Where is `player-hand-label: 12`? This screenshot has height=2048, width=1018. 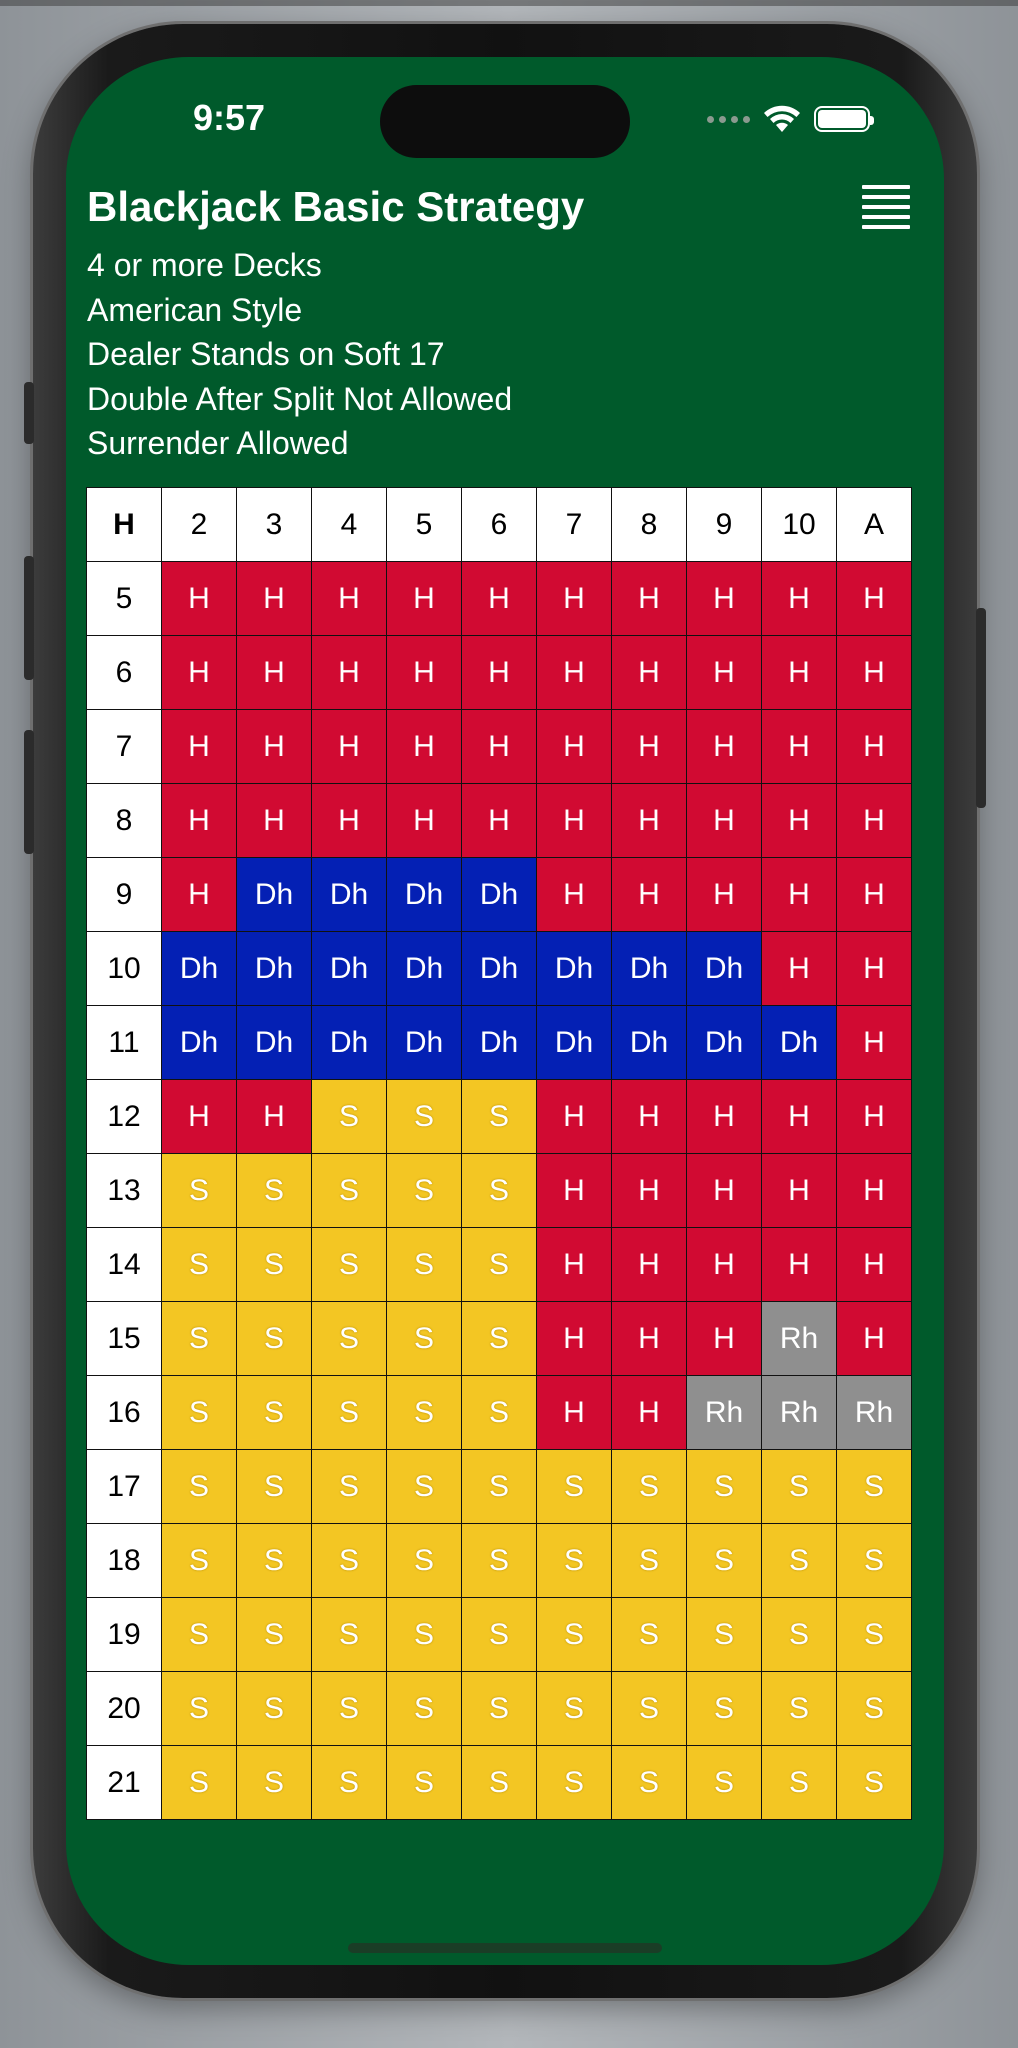 player-hand-label: 12 is located at coordinates (124, 1116).